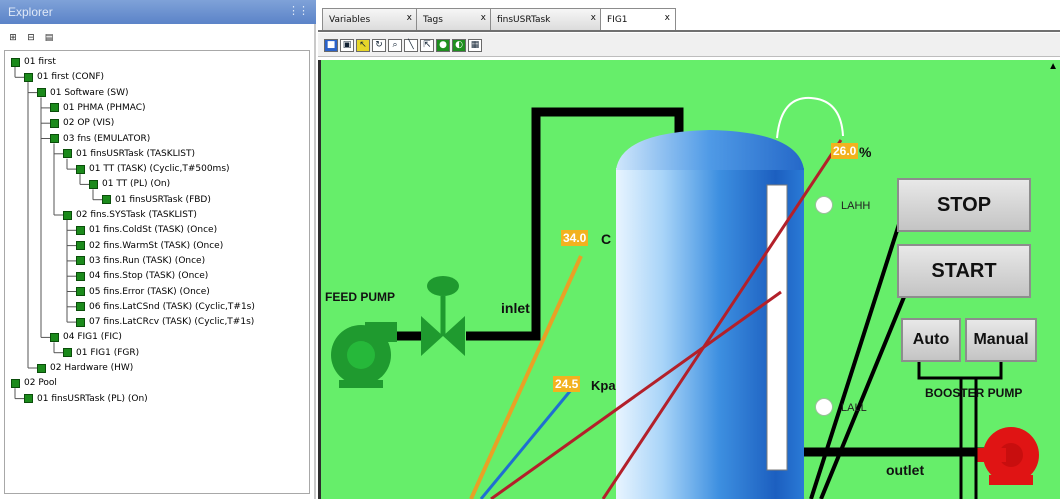 Image resolution: width=1060 pixels, height=499 pixels. What do you see at coordinates (427, 45) in the screenshot?
I see `select-icon: ⇱` at bounding box center [427, 45].